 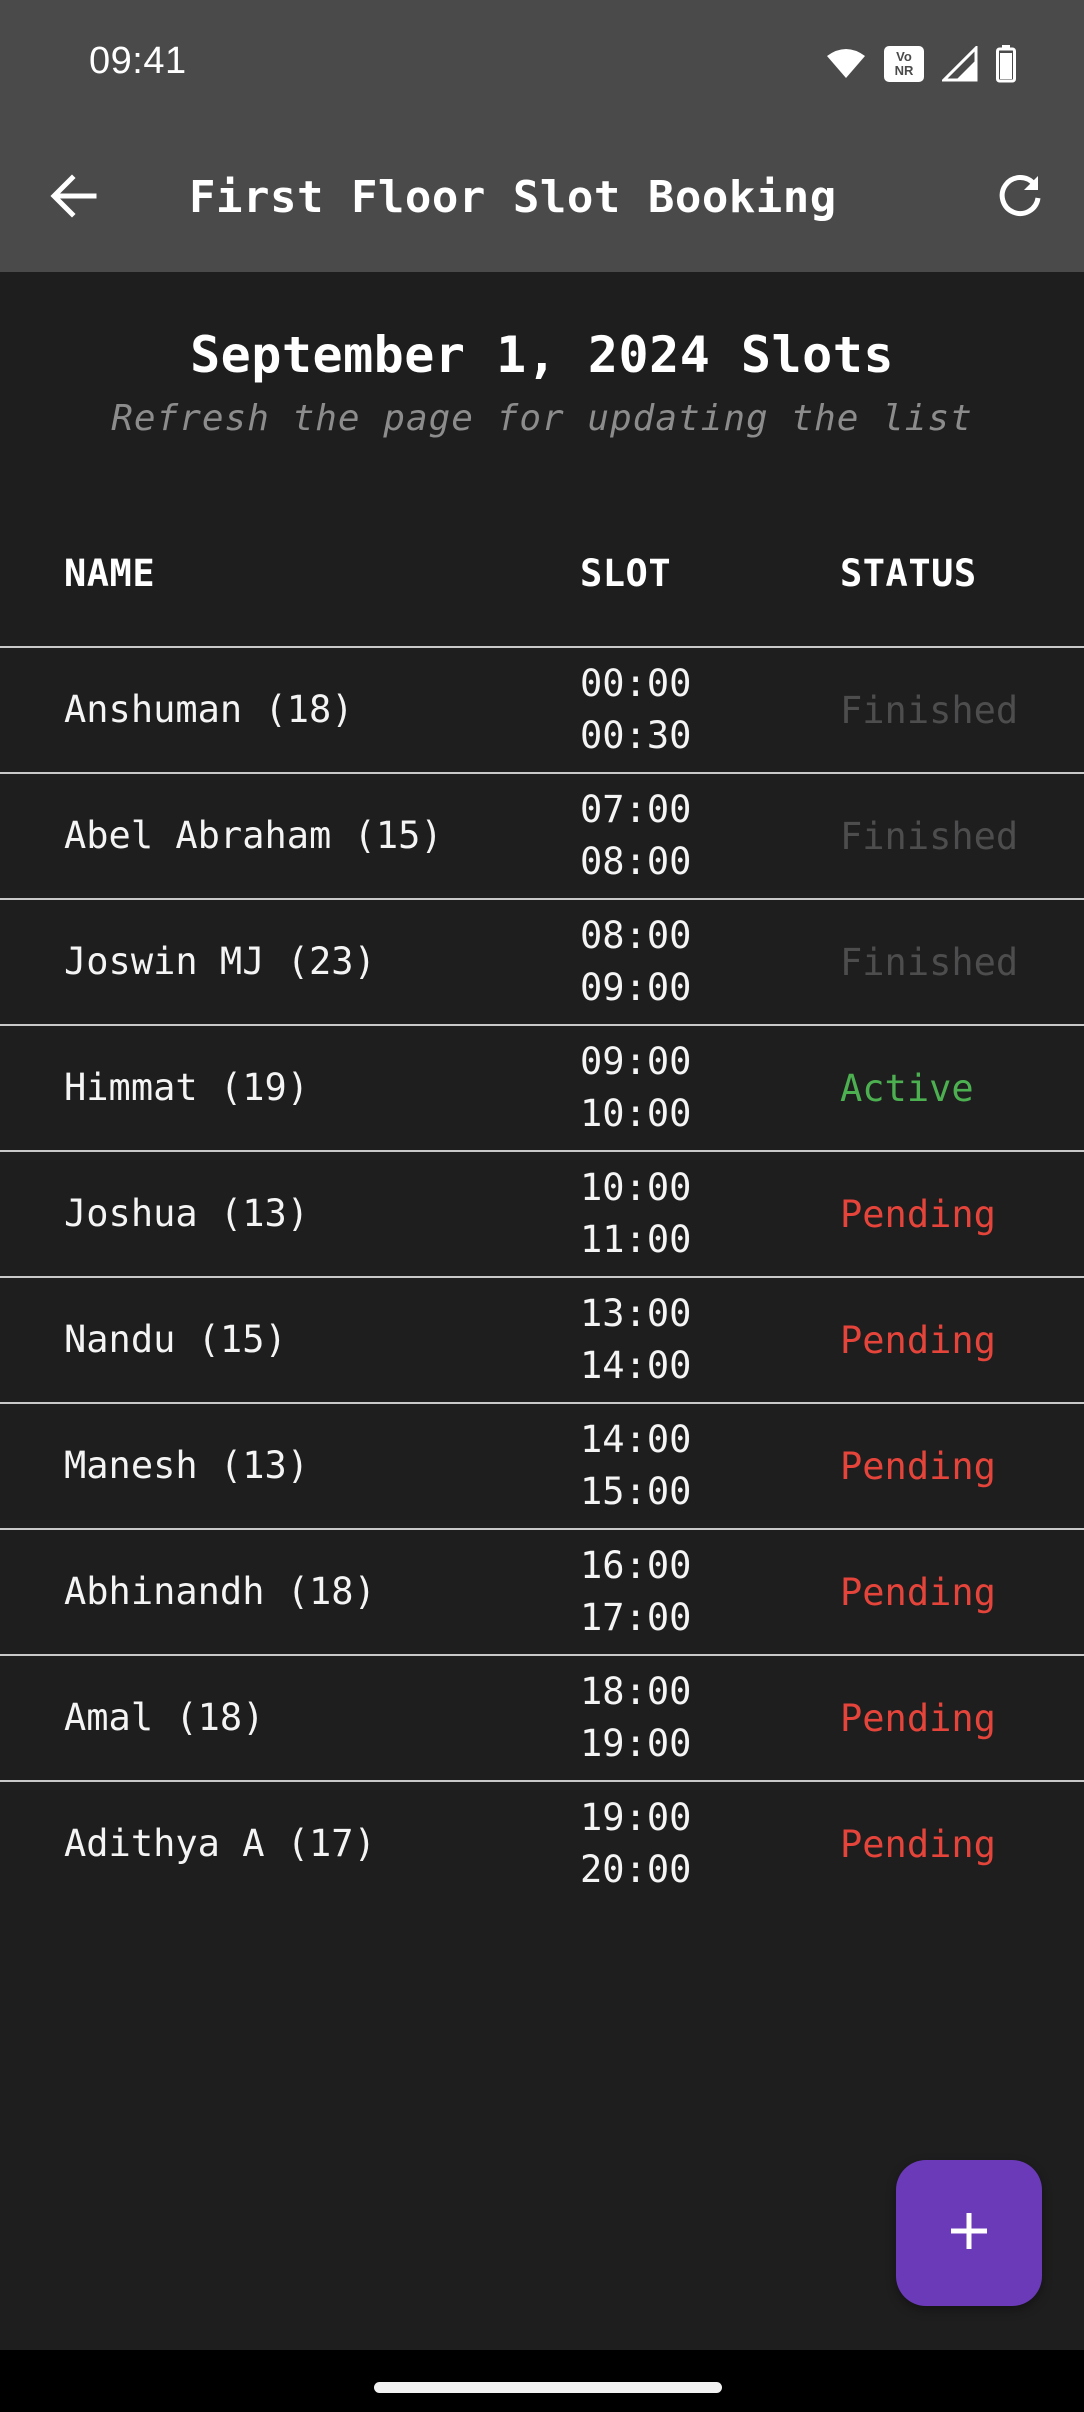 What do you see at coordinates (635, 1340) in the screenshot?
I see `row-slot: 13:00 14:00` at bounding box center [635, 1340].